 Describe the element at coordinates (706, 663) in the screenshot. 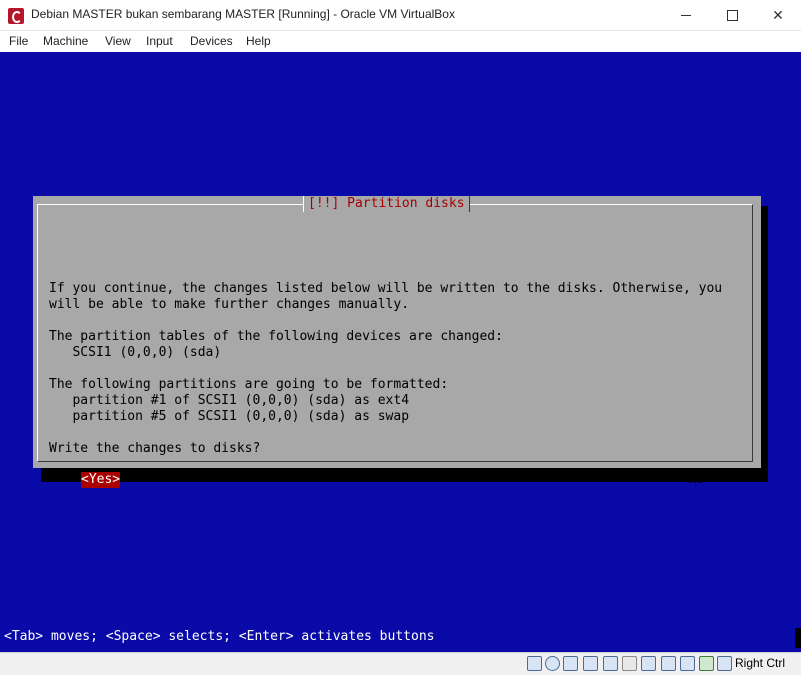

I see `mouse-integration-icon` at that location.